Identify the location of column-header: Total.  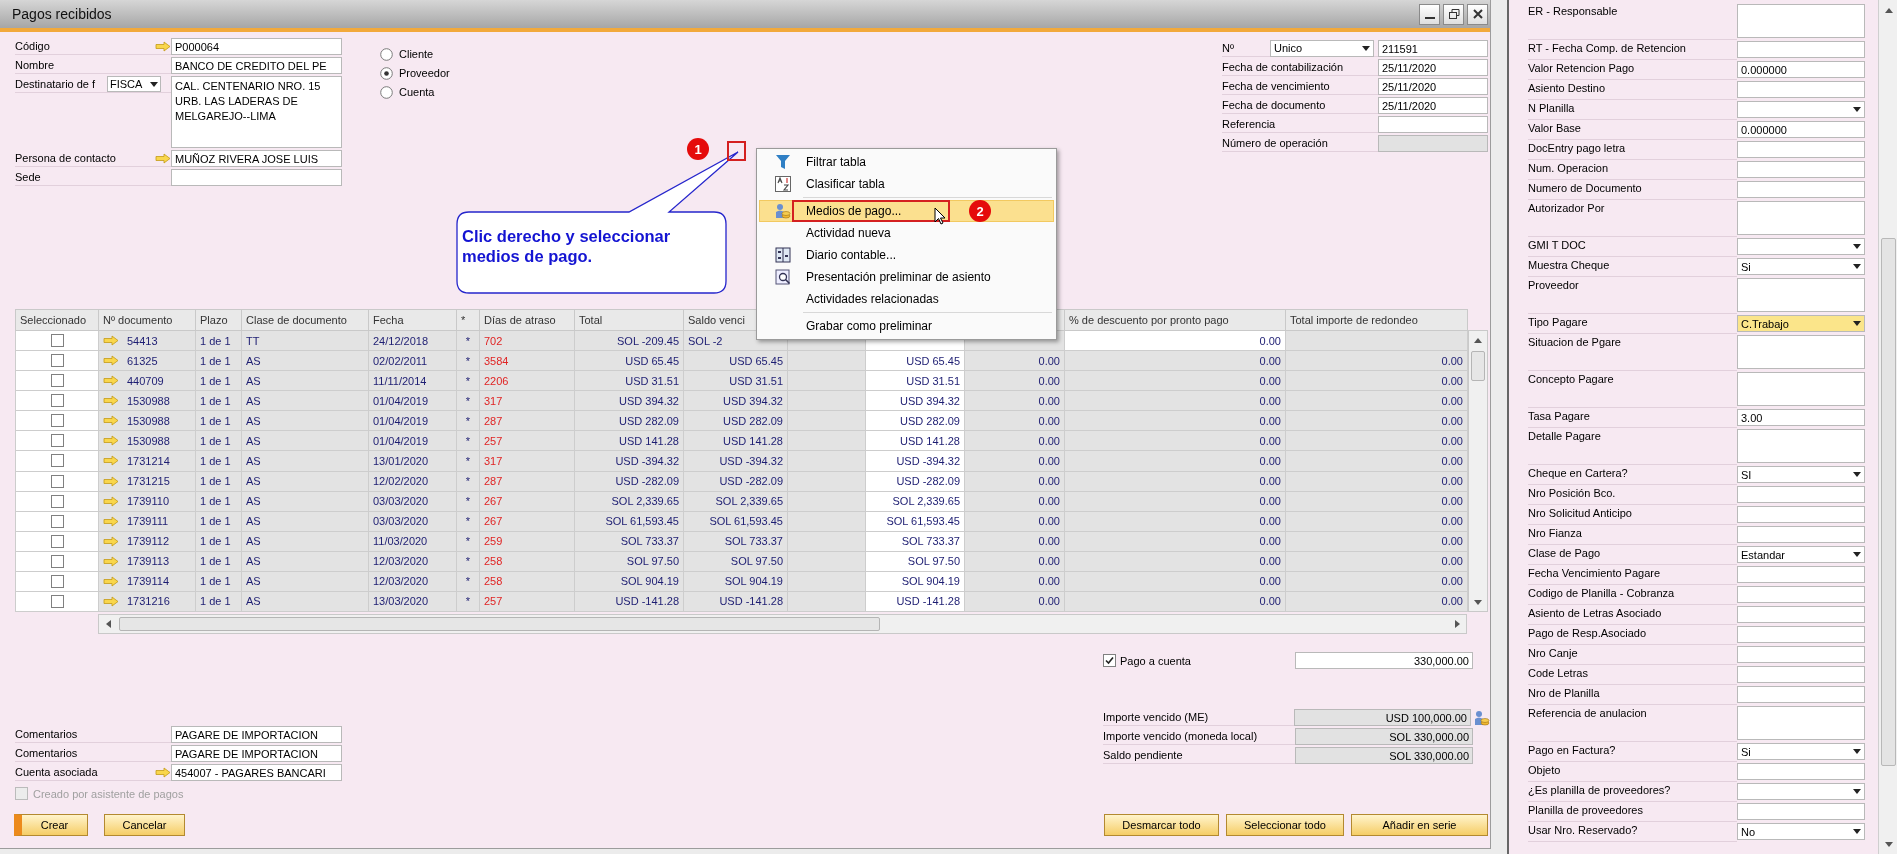
(629, 320).